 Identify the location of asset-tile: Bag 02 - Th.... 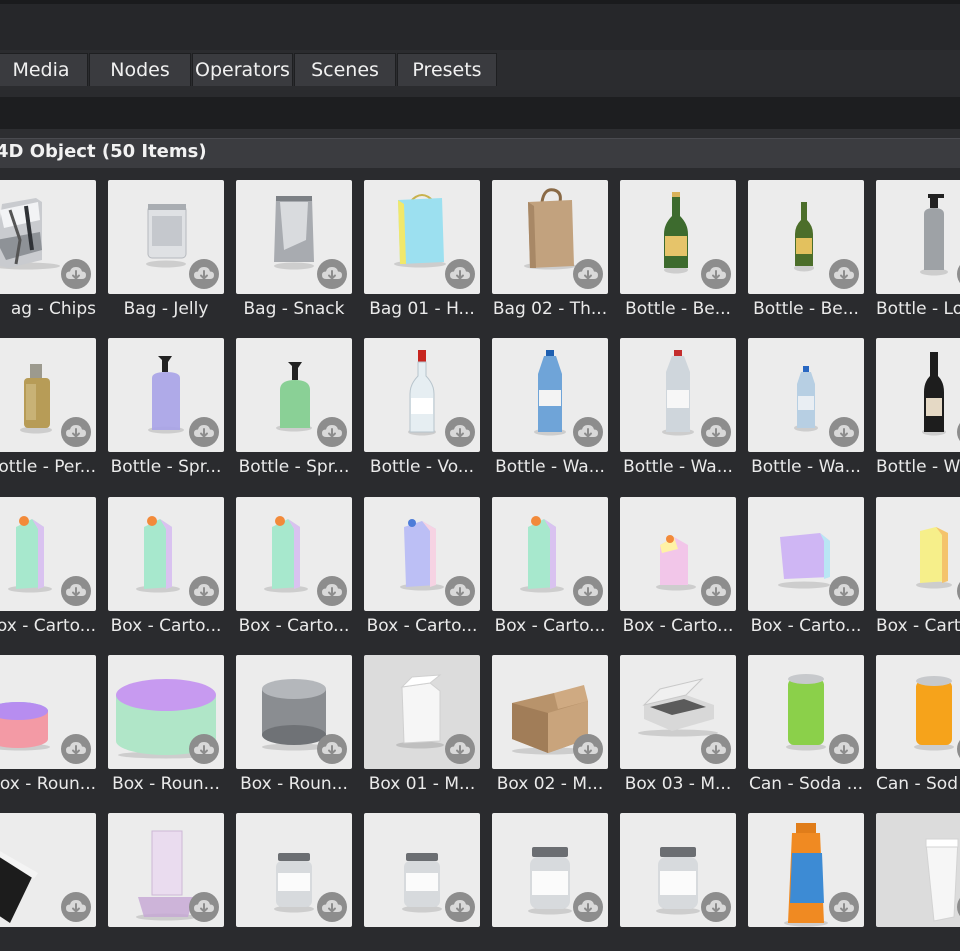
(550, 243).